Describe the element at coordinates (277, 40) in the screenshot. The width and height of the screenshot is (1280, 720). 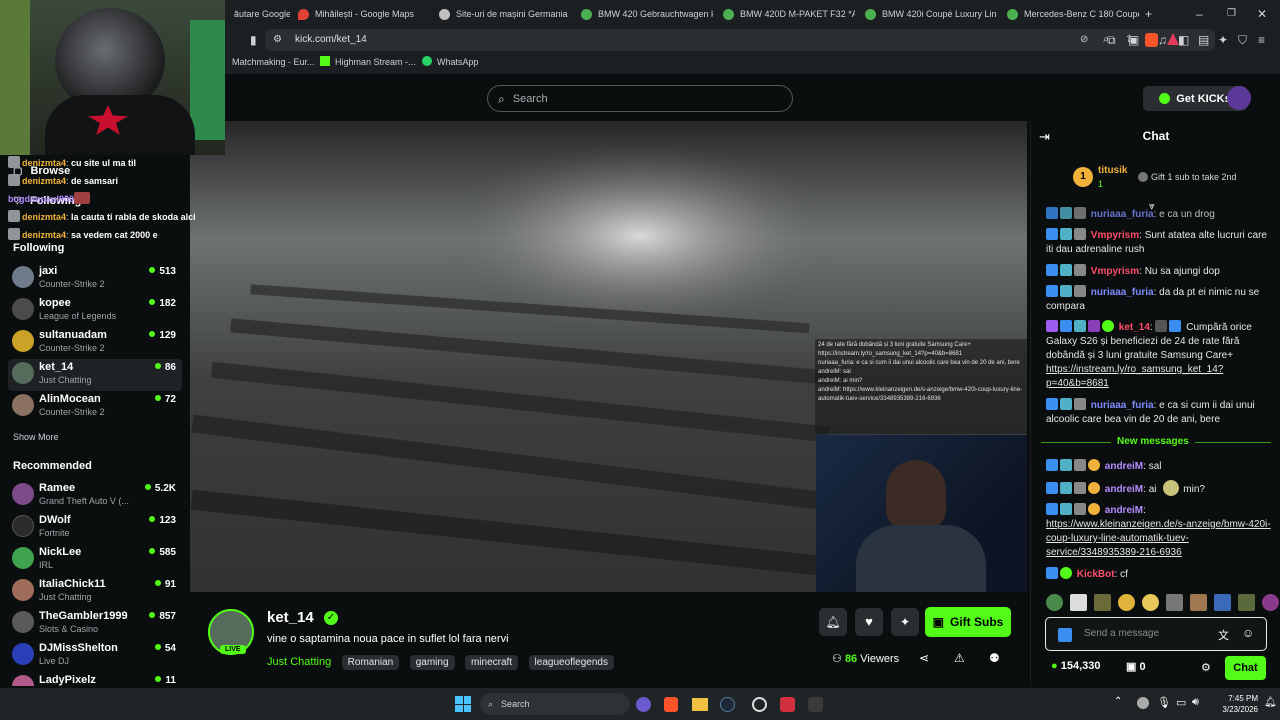
I see `site-settings-icon: ⚙` at that location.